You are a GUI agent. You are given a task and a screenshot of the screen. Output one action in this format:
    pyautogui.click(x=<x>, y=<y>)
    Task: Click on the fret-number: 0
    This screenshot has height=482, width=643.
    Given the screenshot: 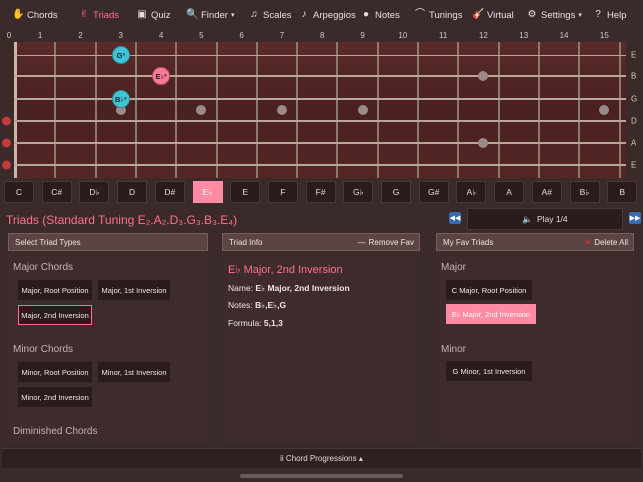 What is the action you would take?
    pyautogui.click(x=9, y=35)
    